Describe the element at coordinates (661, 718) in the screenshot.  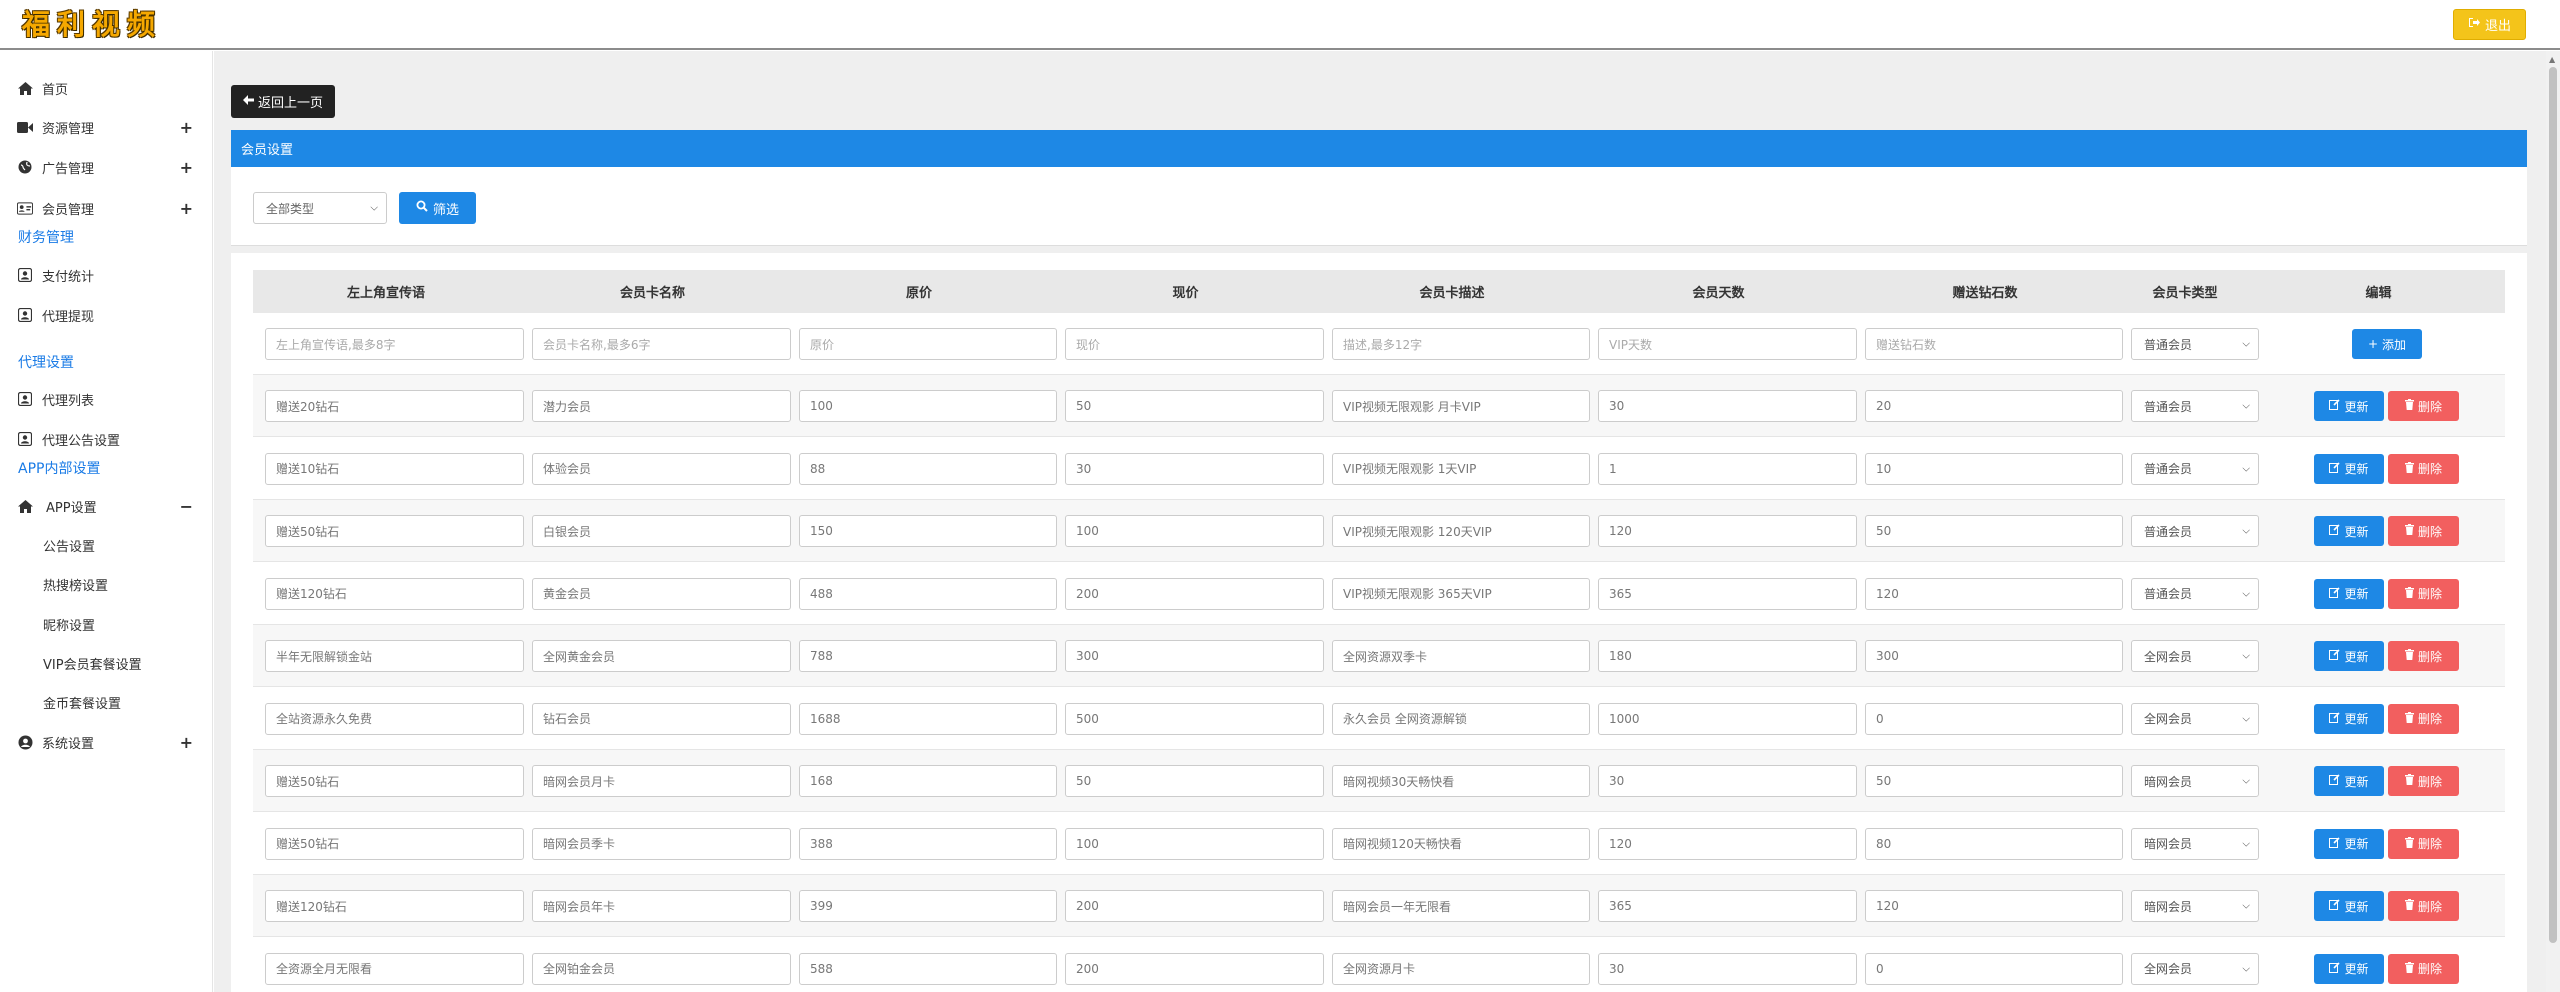
I see `card-name-input: 钻石会员` at that location.